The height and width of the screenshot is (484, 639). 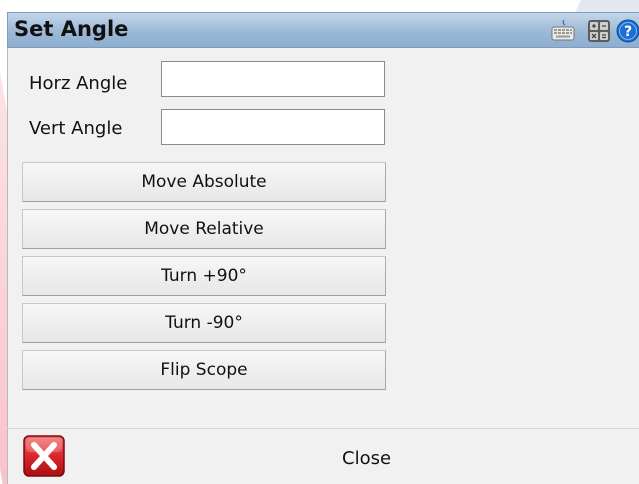 I want to click on horz-angle-input, so click(x=273, y=79).